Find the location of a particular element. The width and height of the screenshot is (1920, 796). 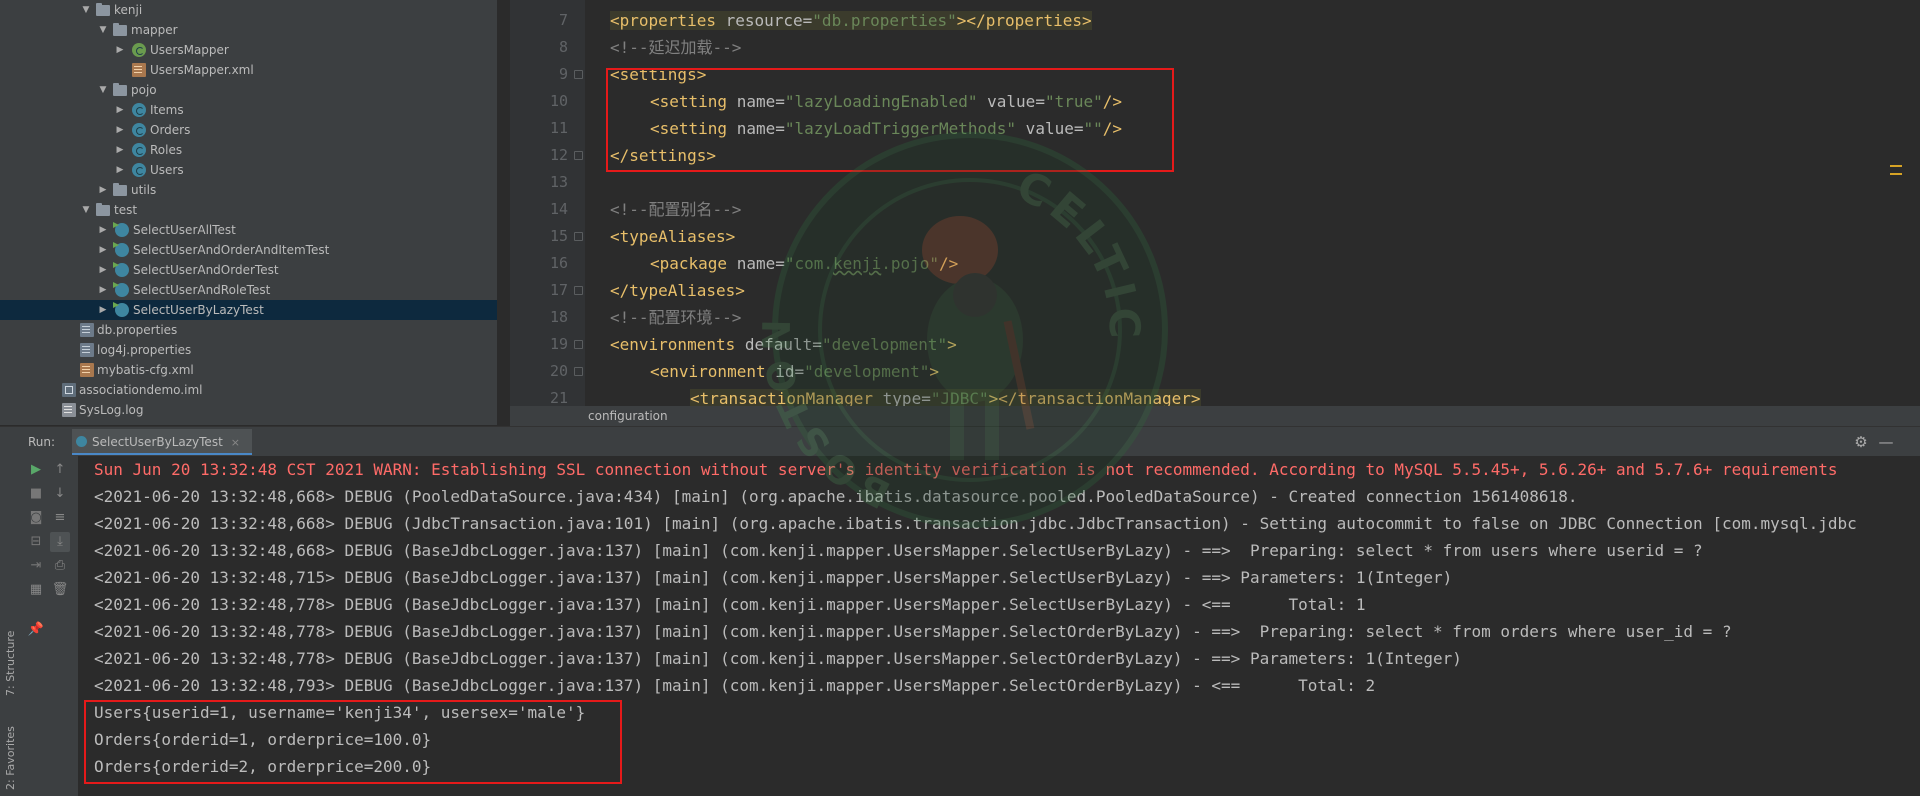

line-number: 9 is located at coordinates (563, 74).